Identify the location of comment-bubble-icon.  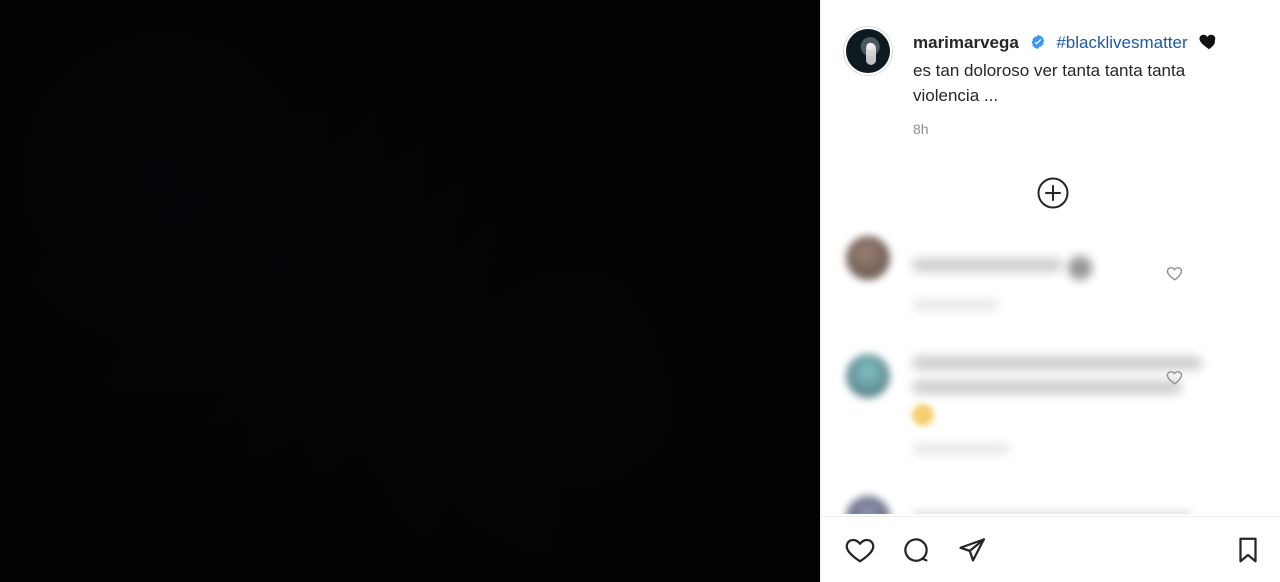
(916, 550).